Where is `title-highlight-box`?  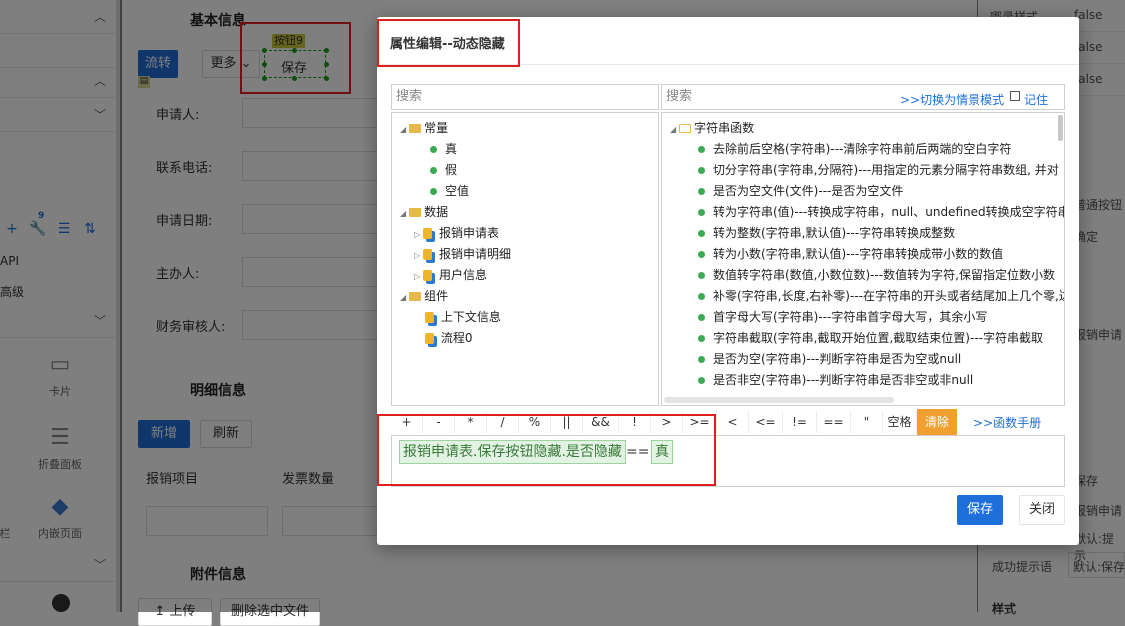 title-highlight-box is located at coordinates (448, 43).